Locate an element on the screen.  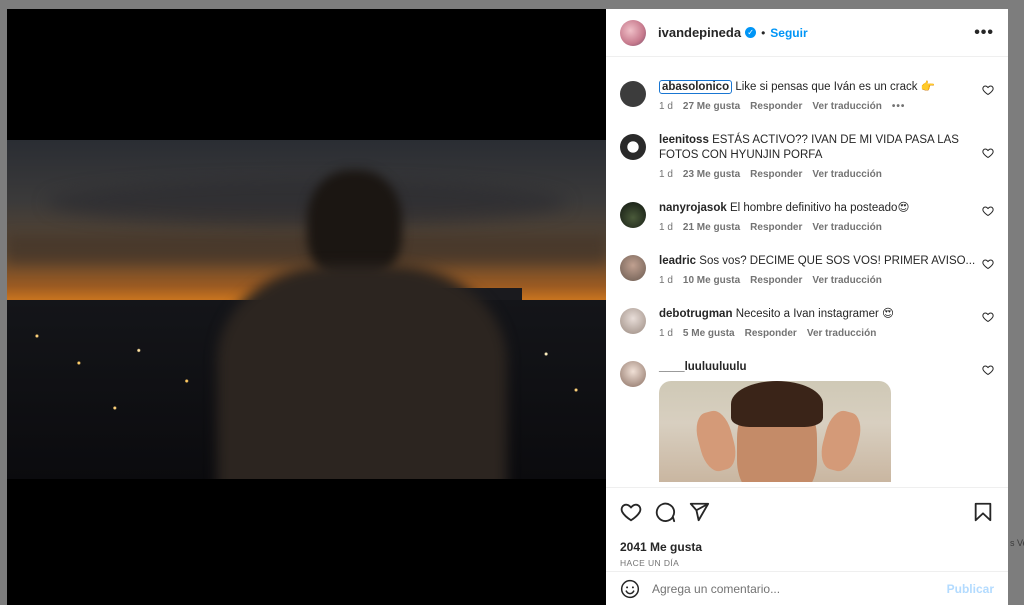
comment-username: leadric is located at coordinates (677, 261).